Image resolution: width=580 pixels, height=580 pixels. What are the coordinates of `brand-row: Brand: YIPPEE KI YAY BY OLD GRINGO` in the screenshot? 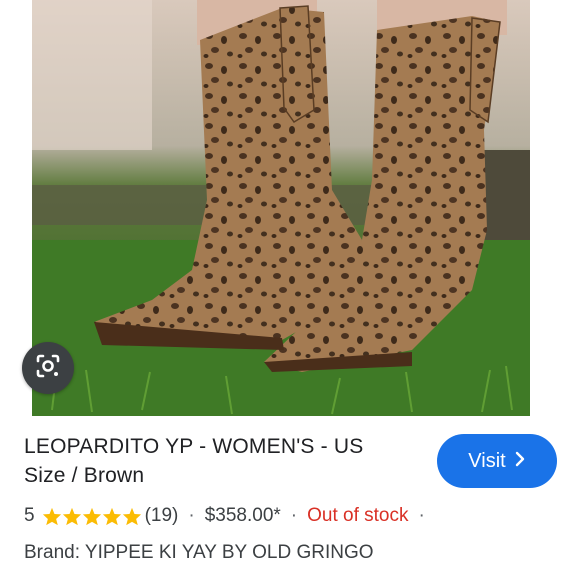 It's located at (199, 553).